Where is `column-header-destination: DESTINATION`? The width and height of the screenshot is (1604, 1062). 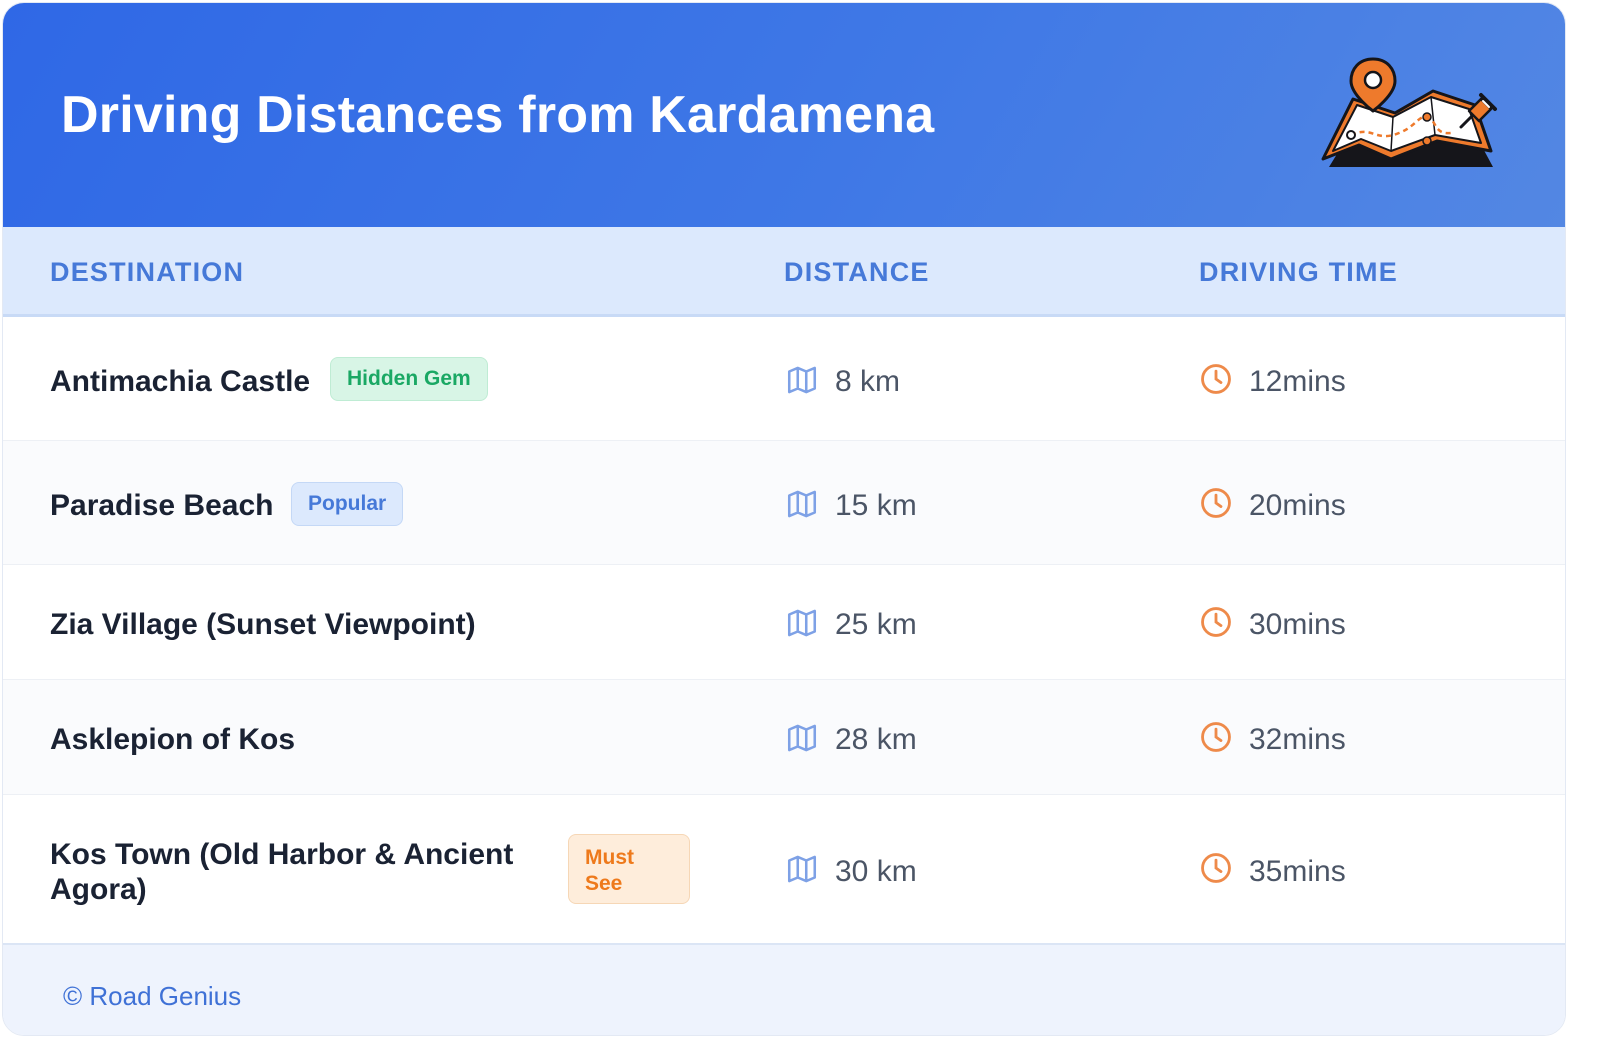
column-header-destination: DESTINATION is located at coordinates (147, 272).